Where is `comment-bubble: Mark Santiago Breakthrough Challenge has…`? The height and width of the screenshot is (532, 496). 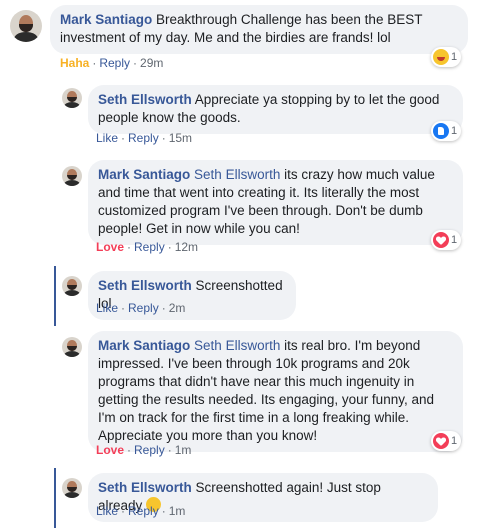
comment-bubble: Mark Santiago Breakthrough Challenge has… is located at coordinates (259, 29).